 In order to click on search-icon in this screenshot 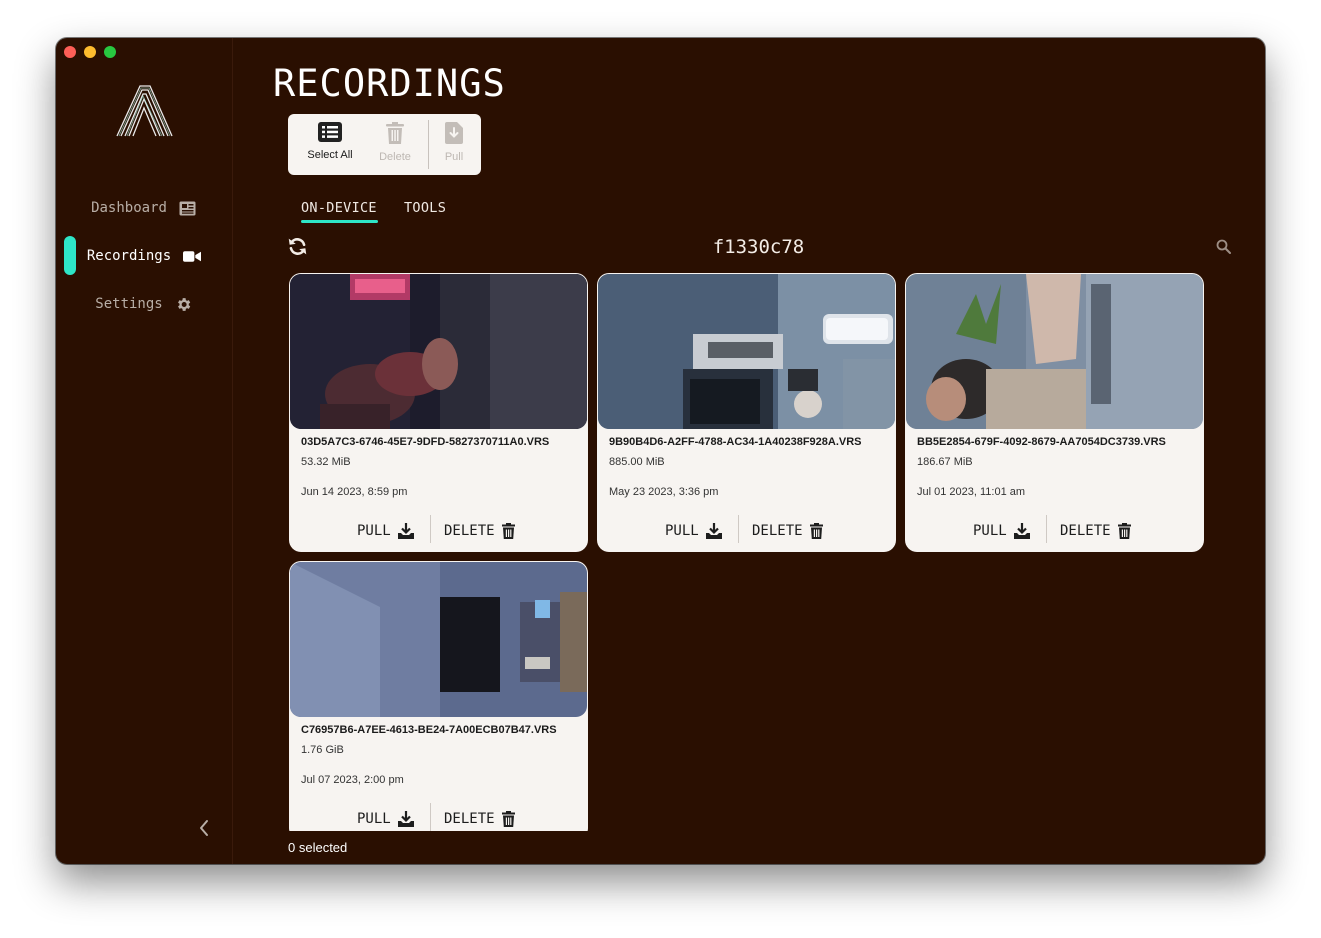, I will do `click(1223, 246)`.